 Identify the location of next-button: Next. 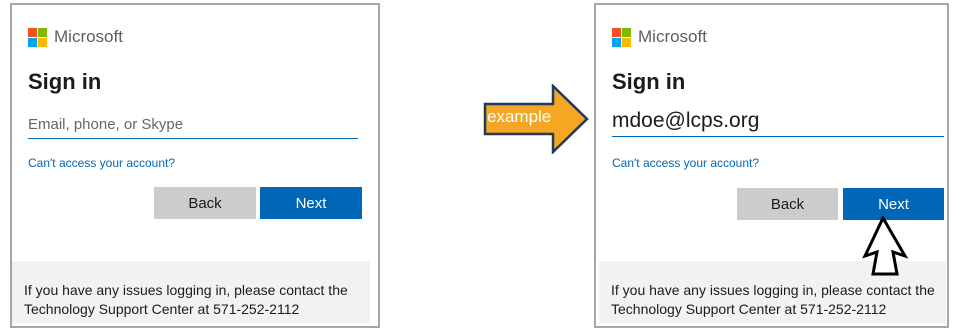
(311, 203).